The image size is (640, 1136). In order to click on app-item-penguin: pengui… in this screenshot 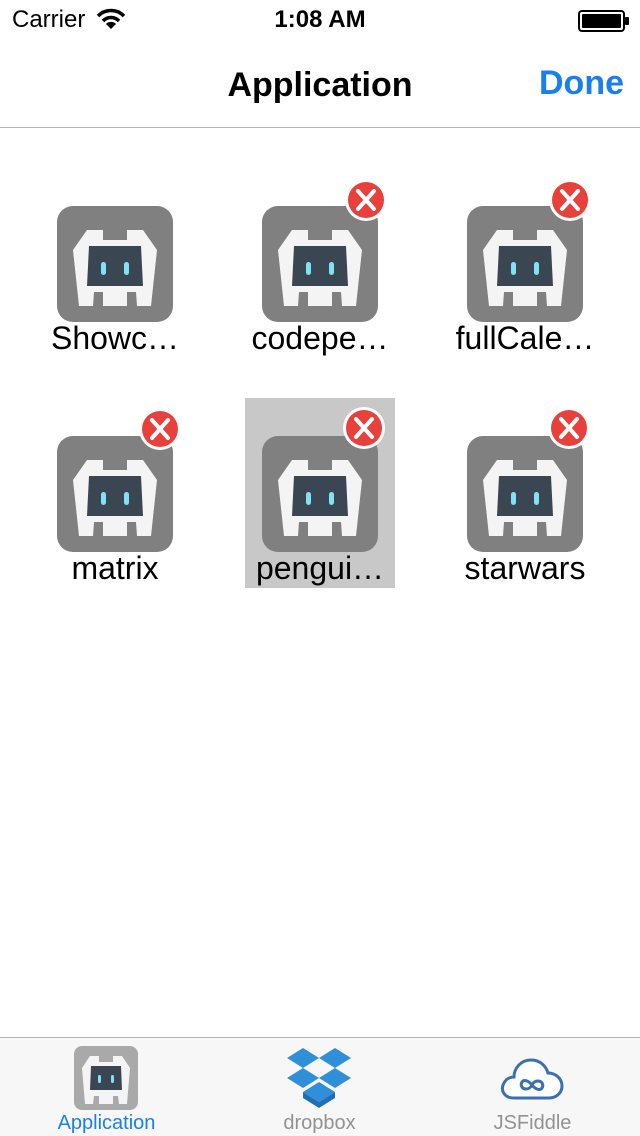, I will do `click(320, 493)`.